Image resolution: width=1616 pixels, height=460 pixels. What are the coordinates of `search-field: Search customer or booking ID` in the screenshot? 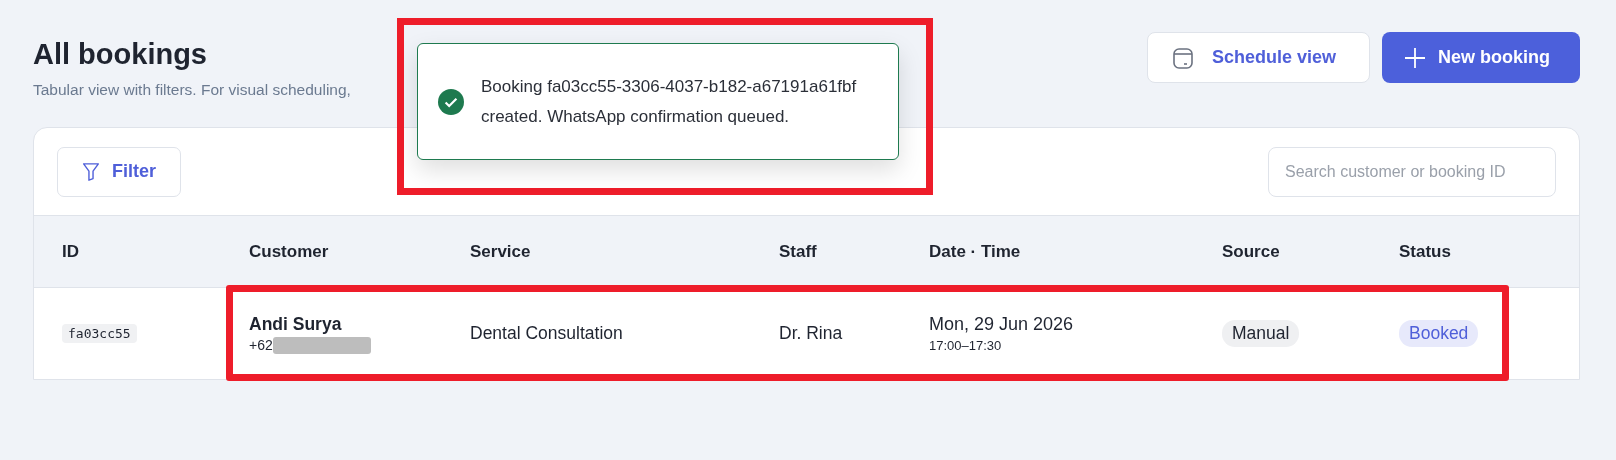 It's located at (1412, 171).